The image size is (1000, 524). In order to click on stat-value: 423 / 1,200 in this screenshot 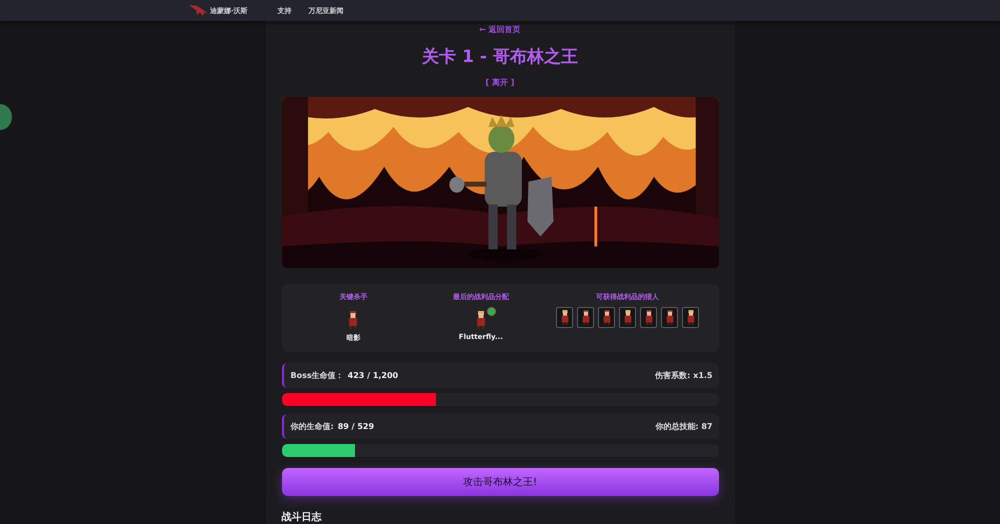, I will do `click(373, 375)`.